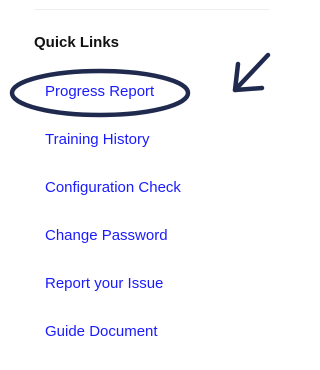  I want to click on list-item: Training History, so click(113, 154).